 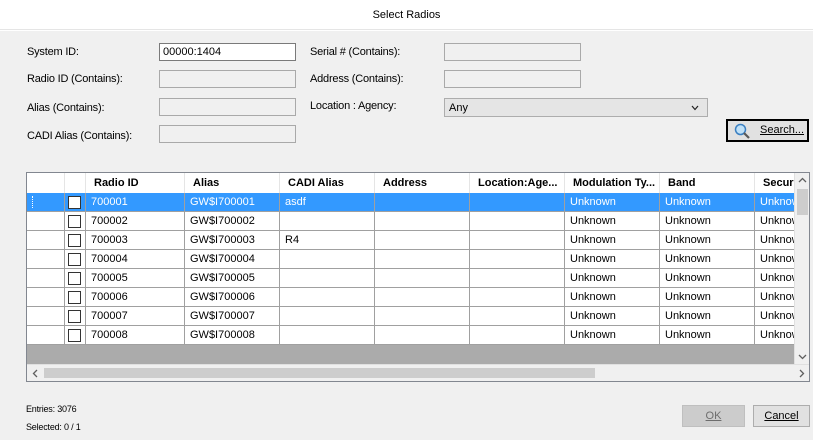 What do you see at coordinates (327, 240) in the screenshot?
I see `cell-cadi-alias: R4` at bounding box center [327, 240].